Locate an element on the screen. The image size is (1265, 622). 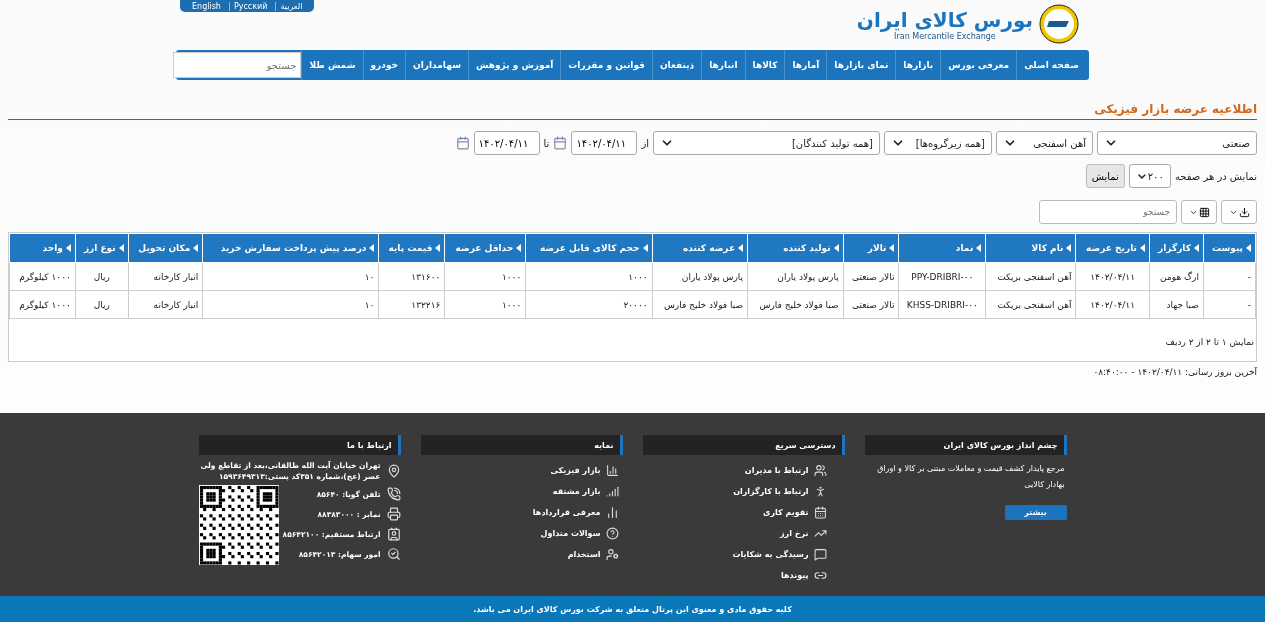
show-button: نمایش is located at coordinates (1105, 176).